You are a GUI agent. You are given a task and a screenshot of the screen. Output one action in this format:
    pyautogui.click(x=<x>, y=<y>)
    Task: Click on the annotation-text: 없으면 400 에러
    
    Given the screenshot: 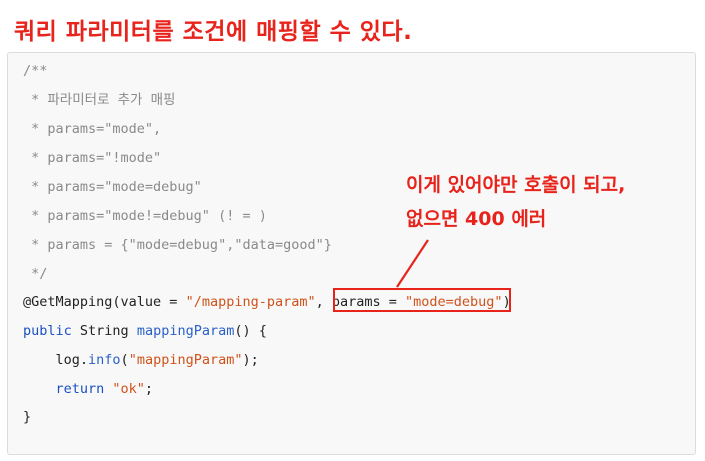 What is the action you would take?
    pyautogui.click(x=476, y=219)
    